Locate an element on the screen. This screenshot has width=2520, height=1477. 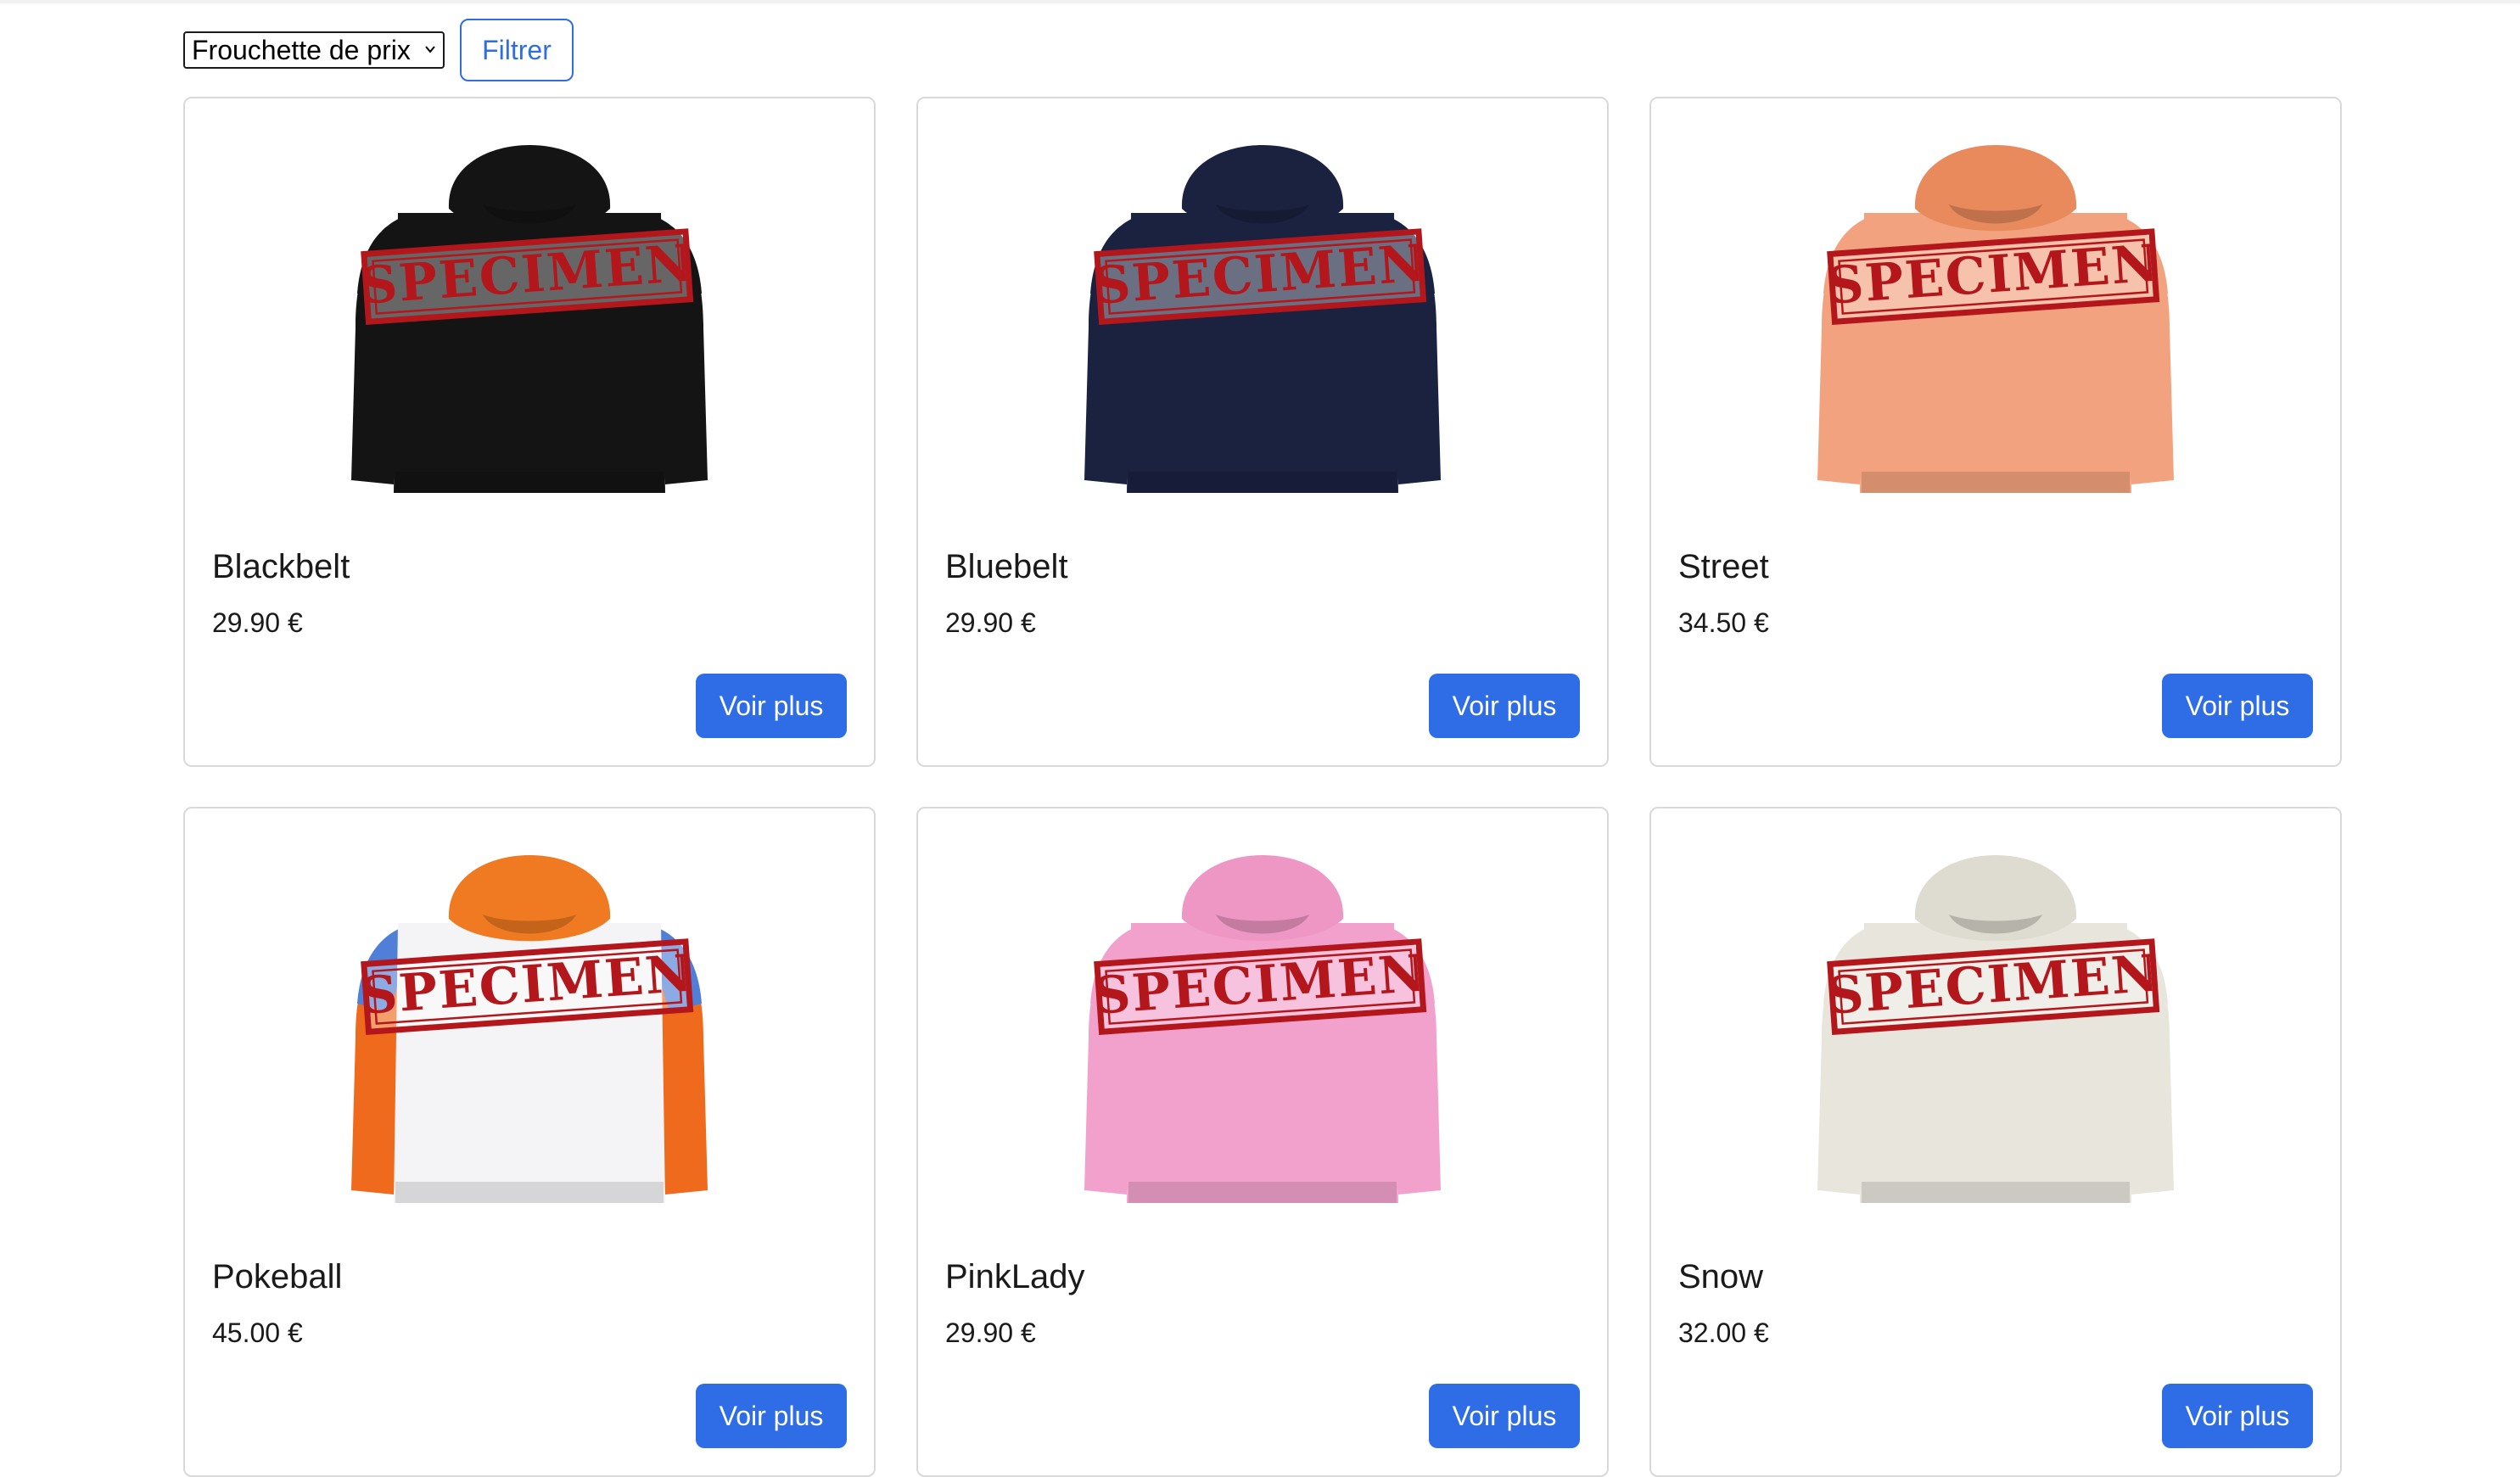
product-name: Street is located at coordinates (1723, 566).